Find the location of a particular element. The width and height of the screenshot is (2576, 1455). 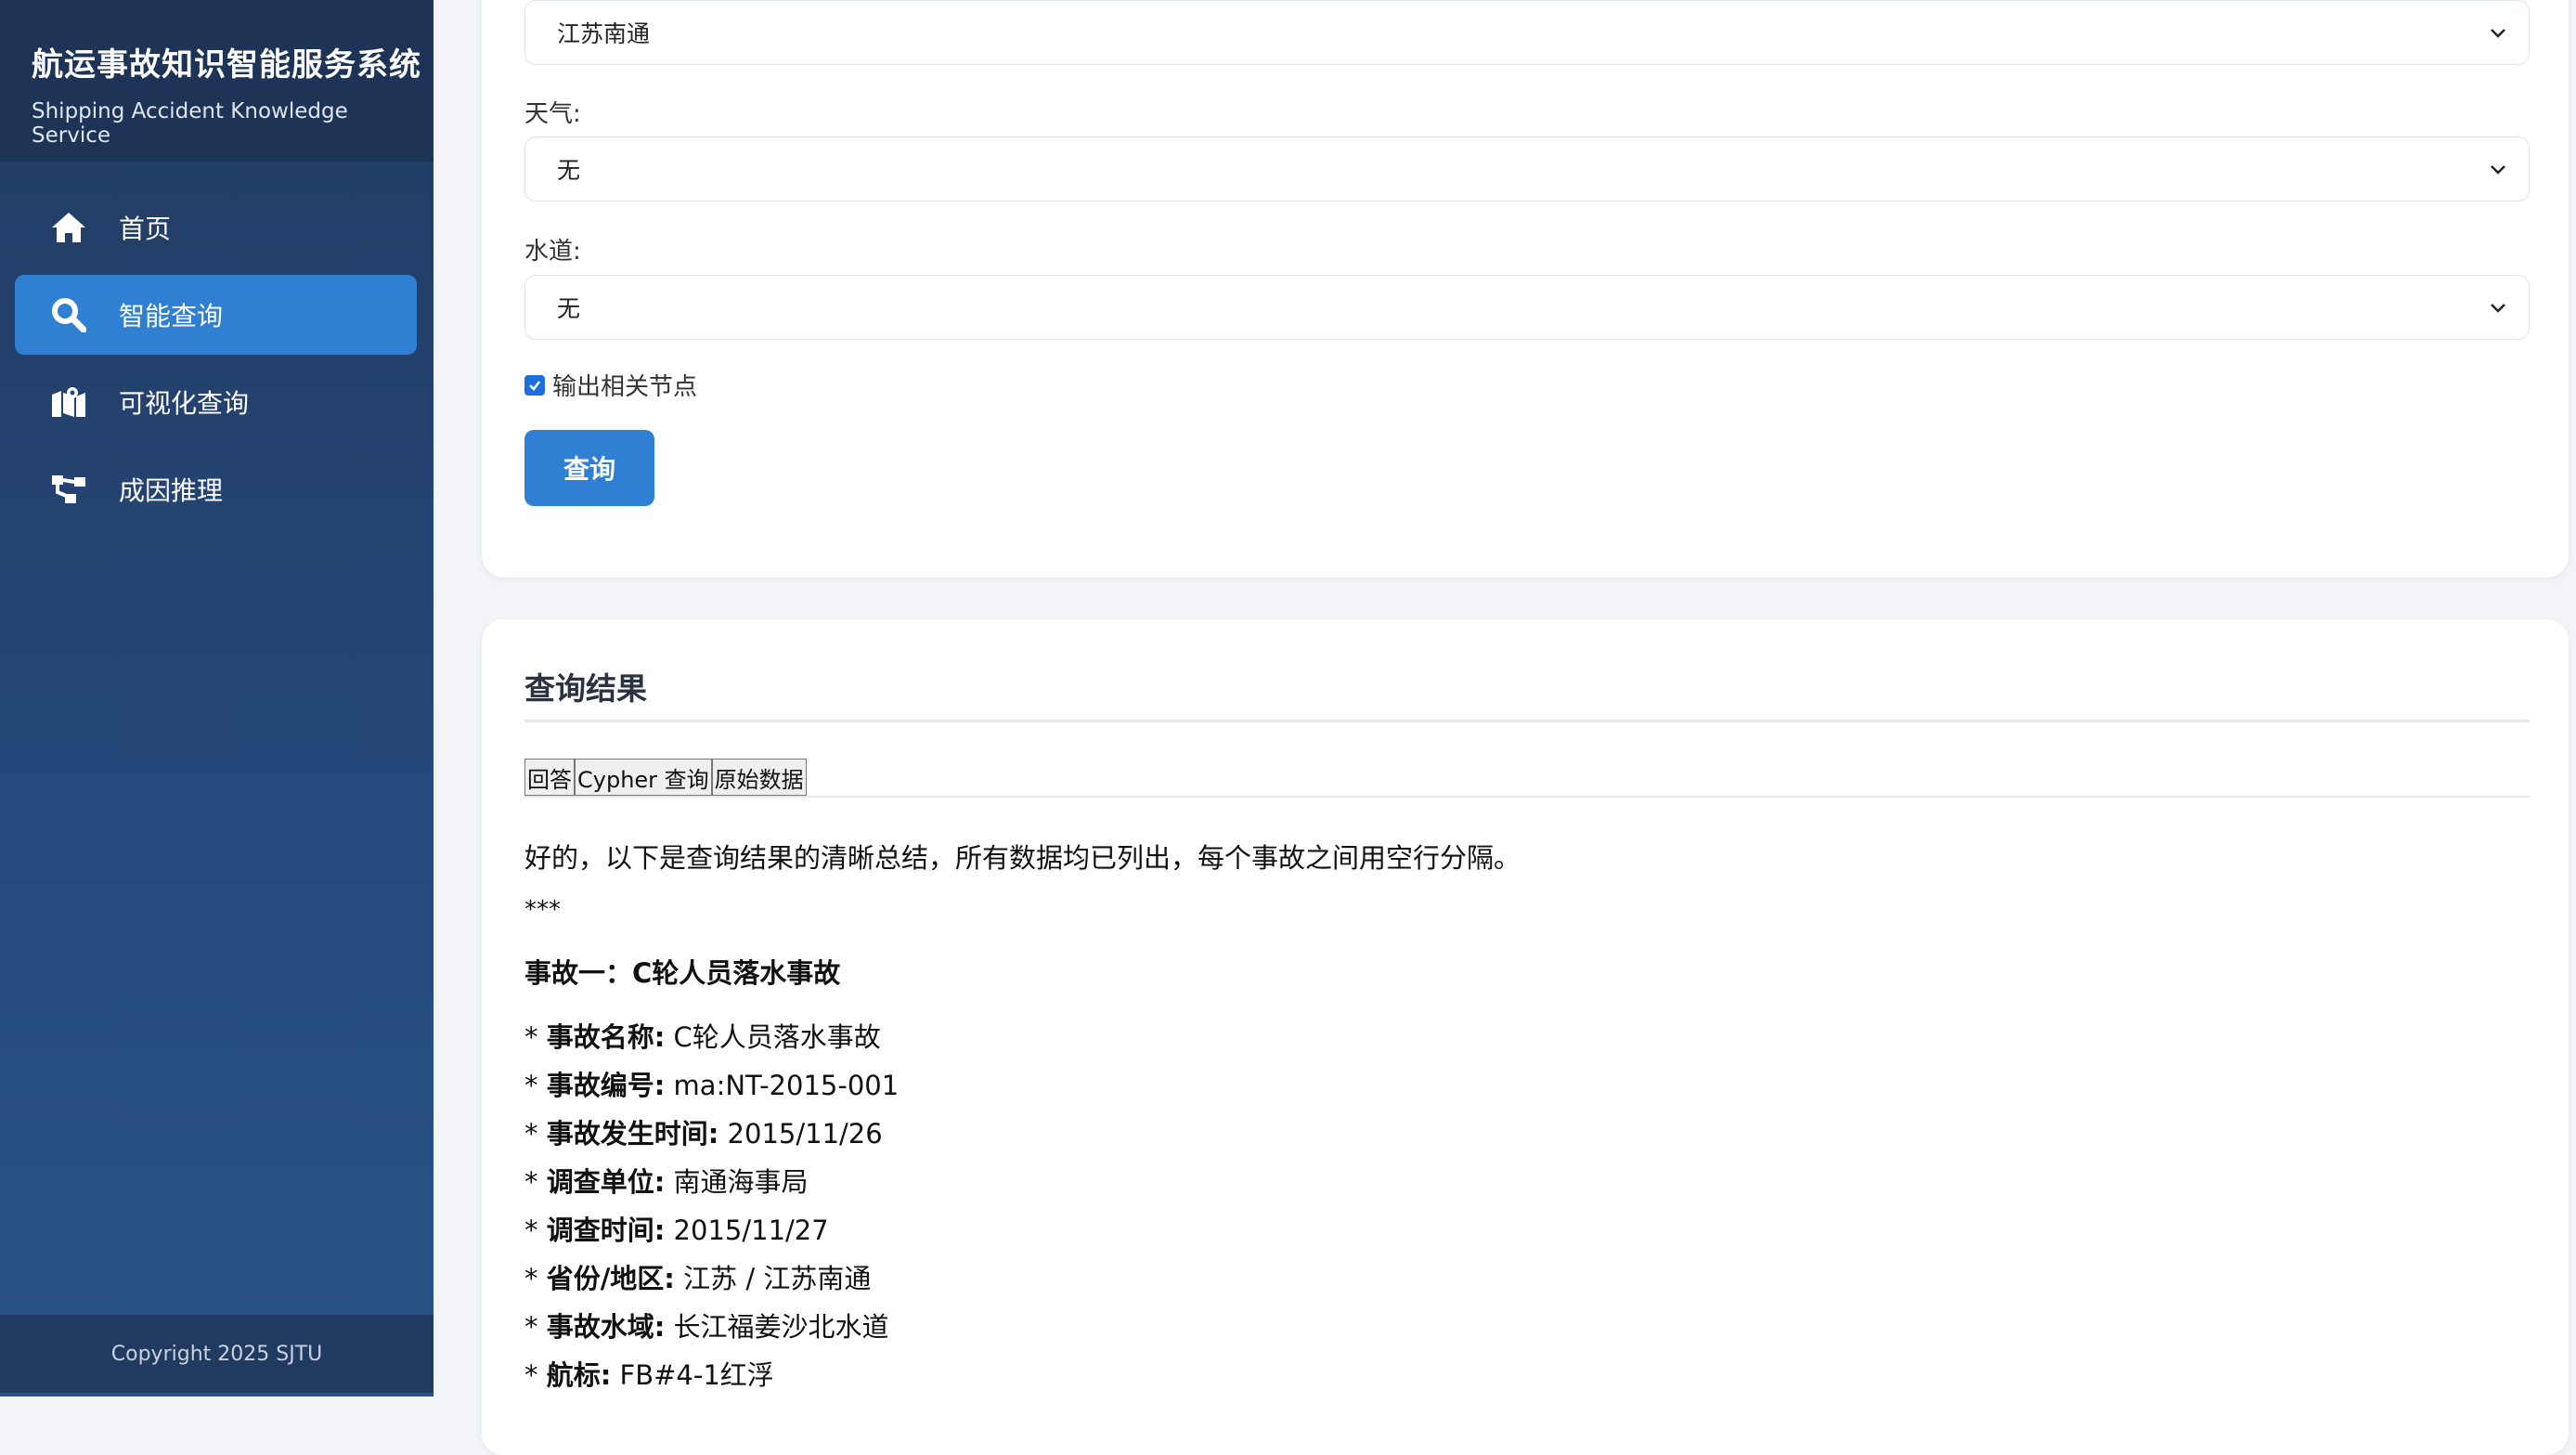

home-icon is located at coordinates (68, 227).